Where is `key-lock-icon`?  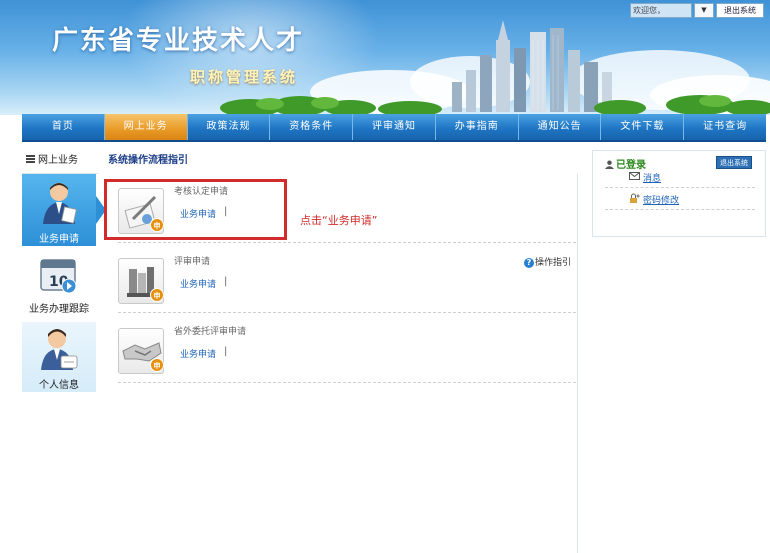
key-lock-icon is located at coordinates (635, 198).